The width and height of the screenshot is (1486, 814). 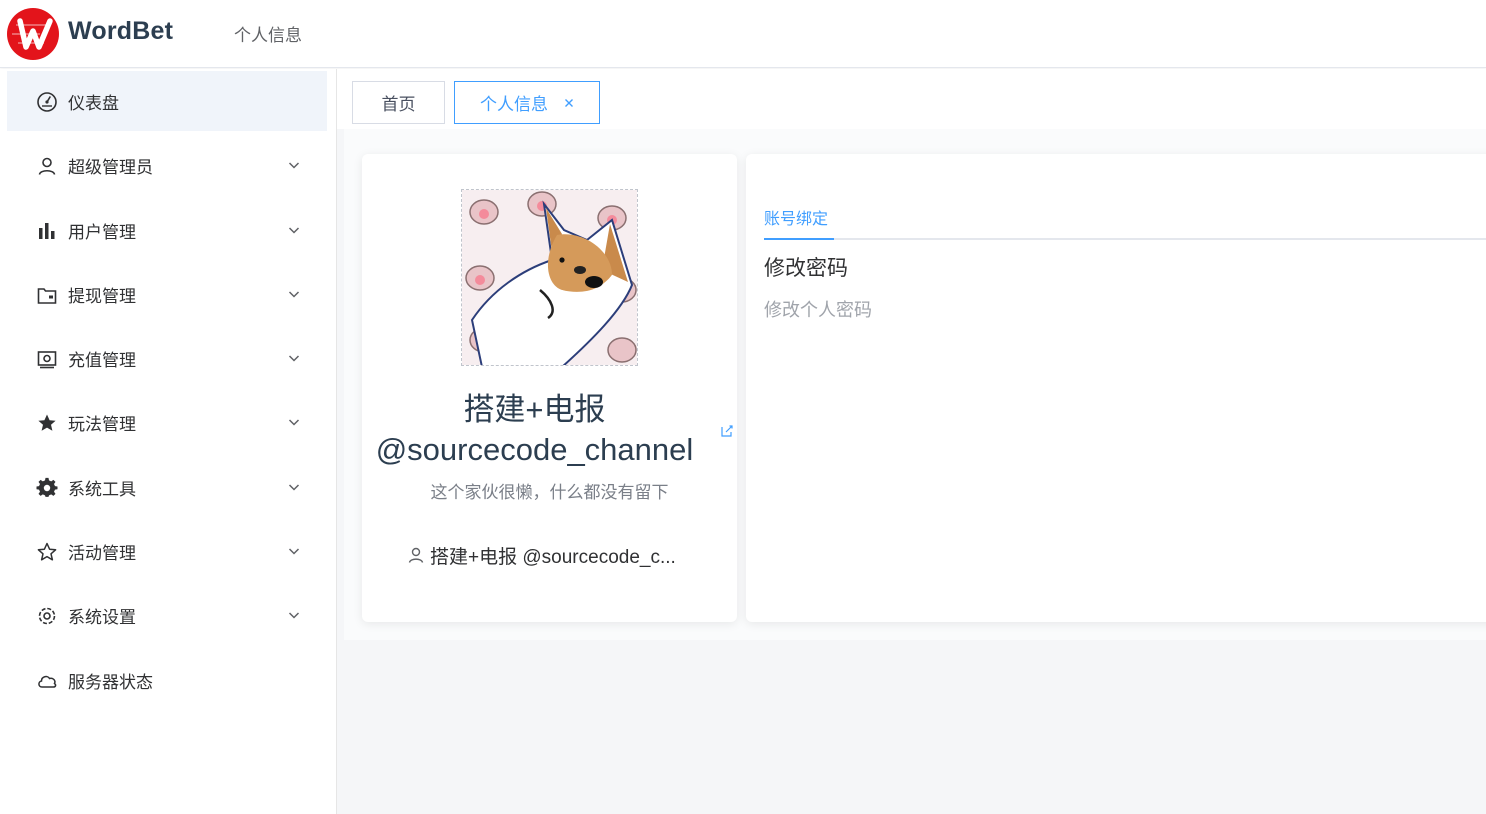 What do you see at coordinates (911, 99) in the screenshot?
I see `tags-view: 首页 个人信息` at bounding box center [911, 99].